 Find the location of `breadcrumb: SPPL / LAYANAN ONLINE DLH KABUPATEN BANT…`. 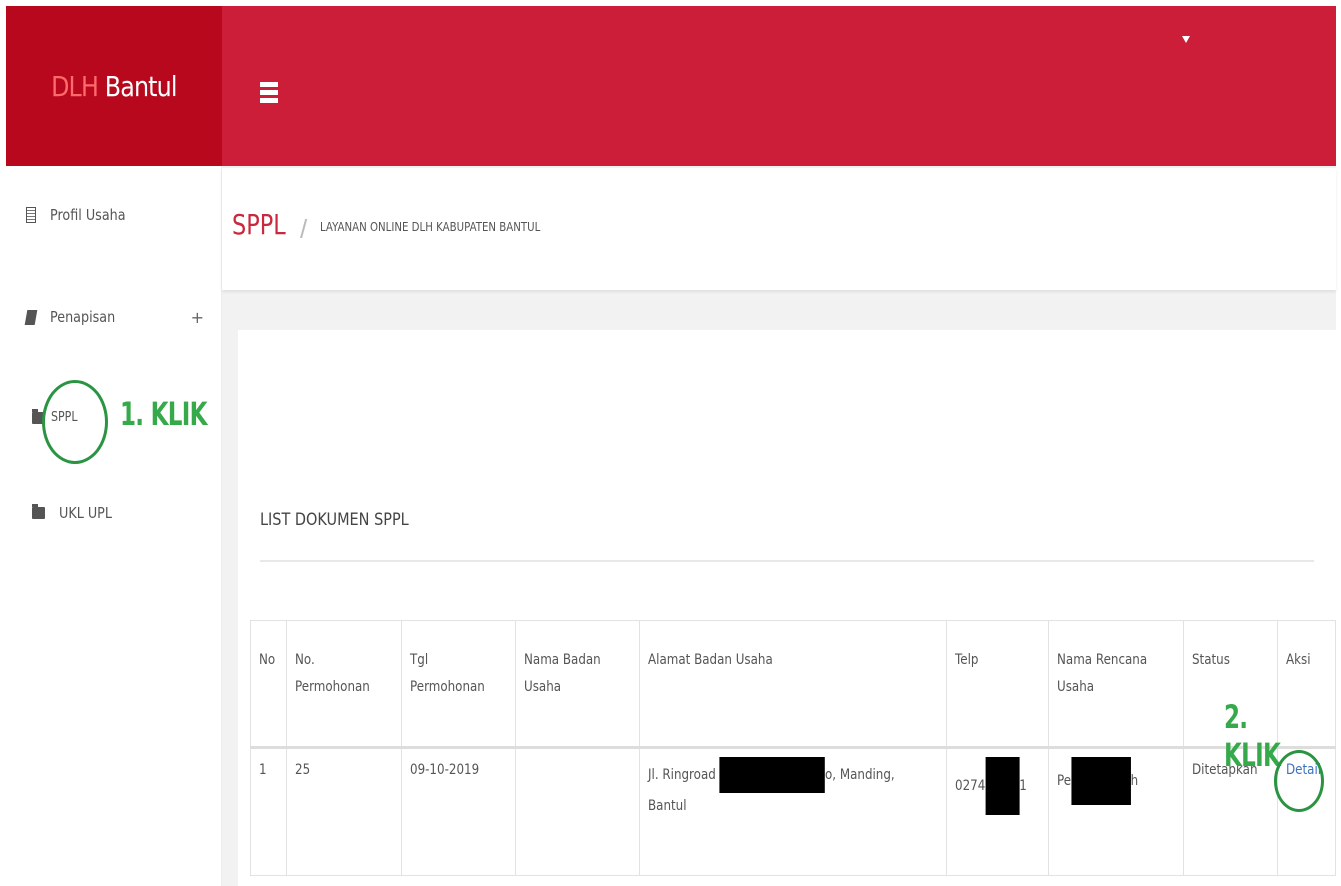

breadcrumb: SPPL / LAYANAN ONLINE DLH KABUPATEN BANT… is located at coordinates (779, 229).